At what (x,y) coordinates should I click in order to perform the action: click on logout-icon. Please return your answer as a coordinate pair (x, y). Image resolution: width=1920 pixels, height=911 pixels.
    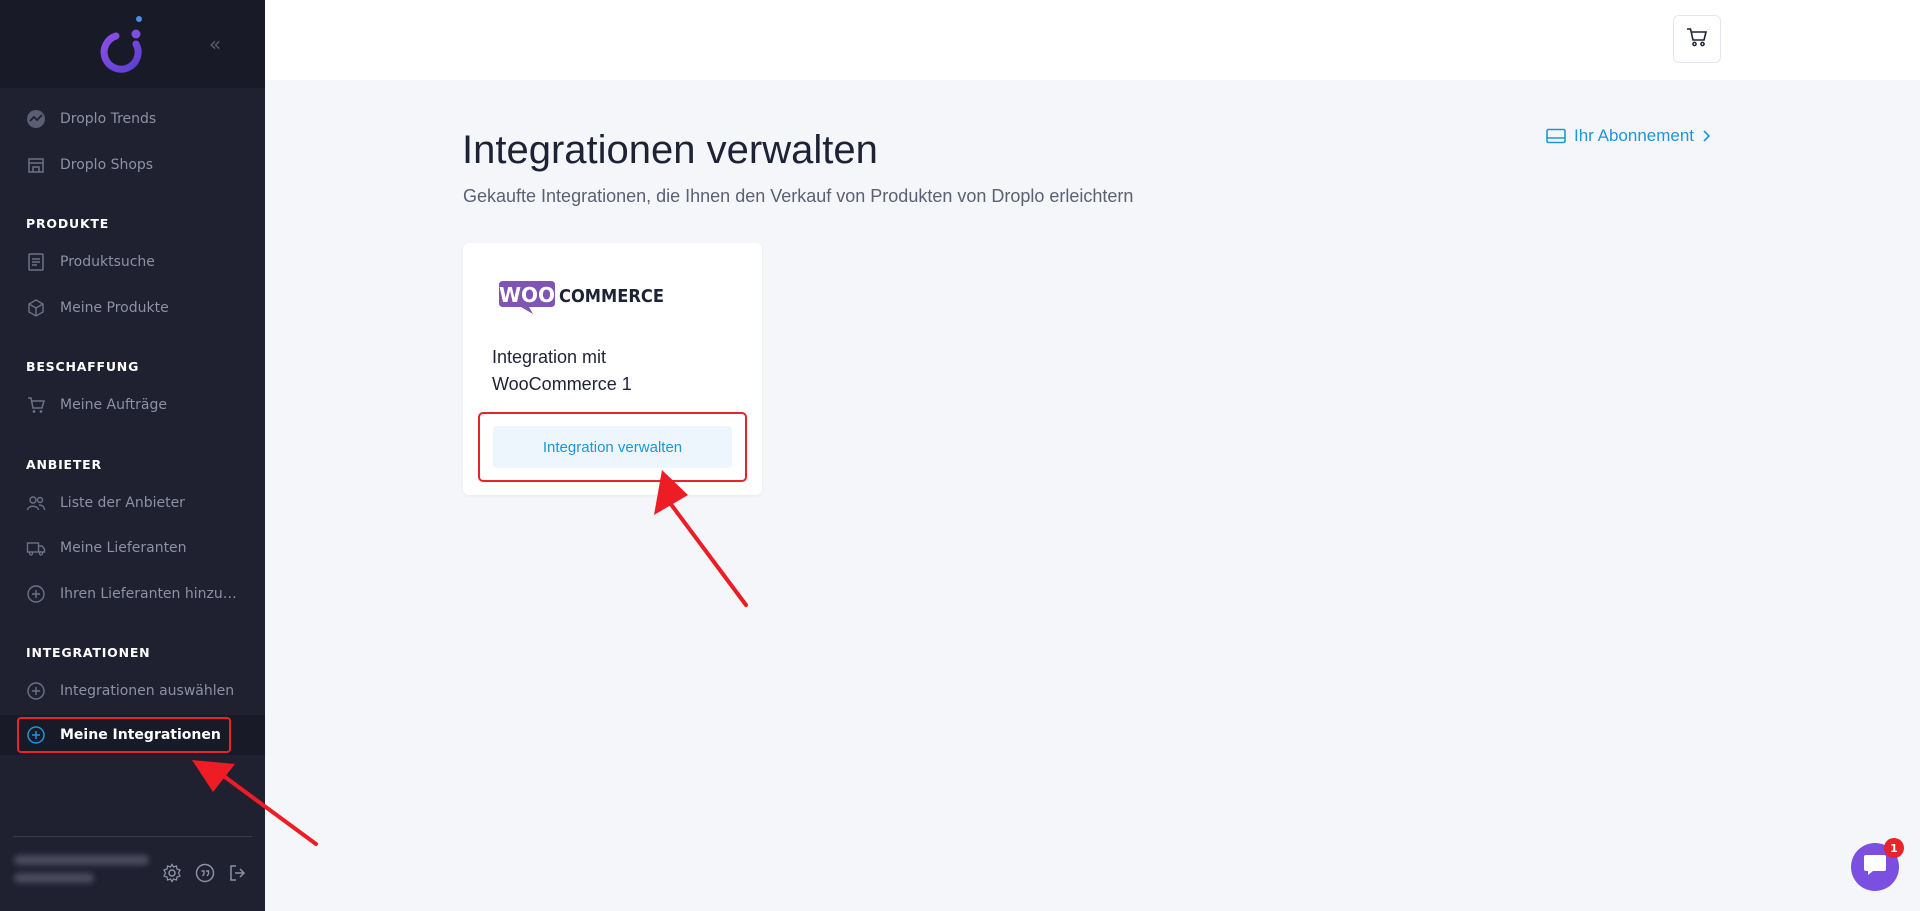
    Looking at the image, I should click on (238, 873).